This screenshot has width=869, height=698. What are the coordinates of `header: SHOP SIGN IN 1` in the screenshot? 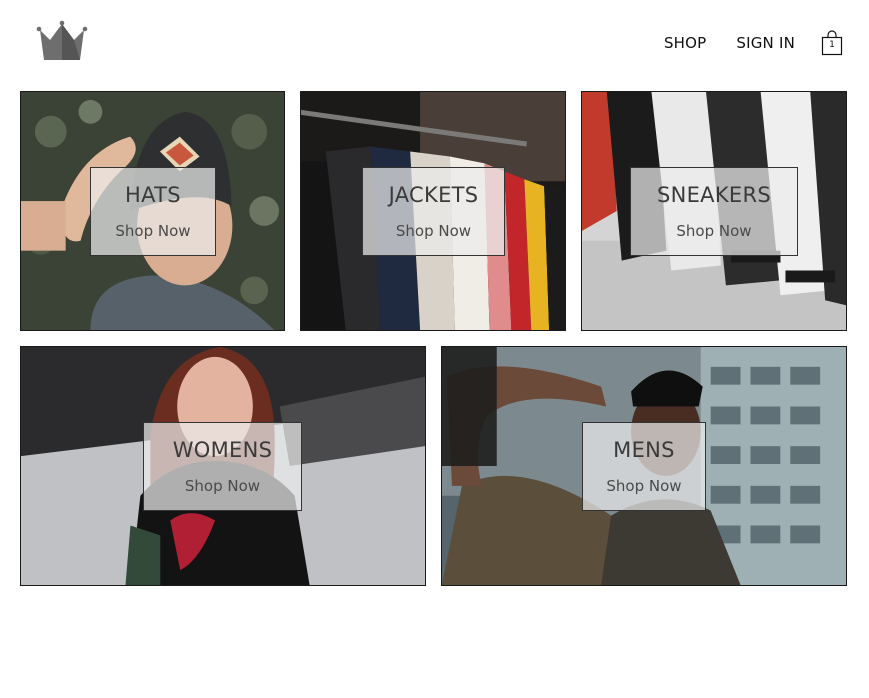 It's located at (434, 45).